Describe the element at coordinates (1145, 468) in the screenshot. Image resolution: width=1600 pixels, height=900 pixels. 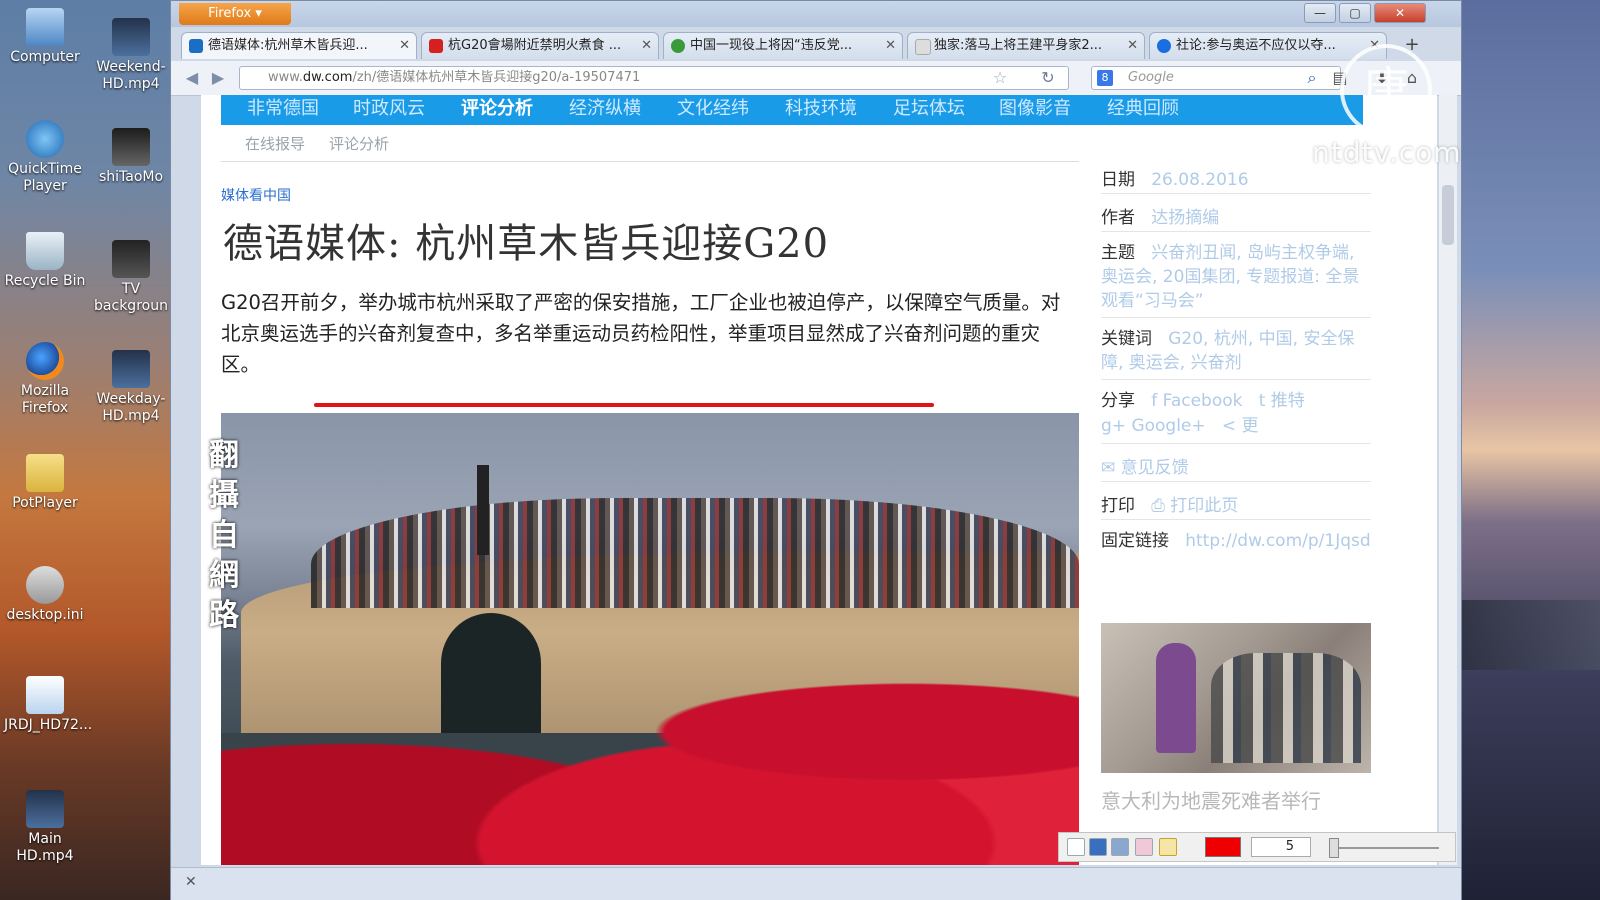
I see `feedback-link: ✉ 意见反馈` at that location.